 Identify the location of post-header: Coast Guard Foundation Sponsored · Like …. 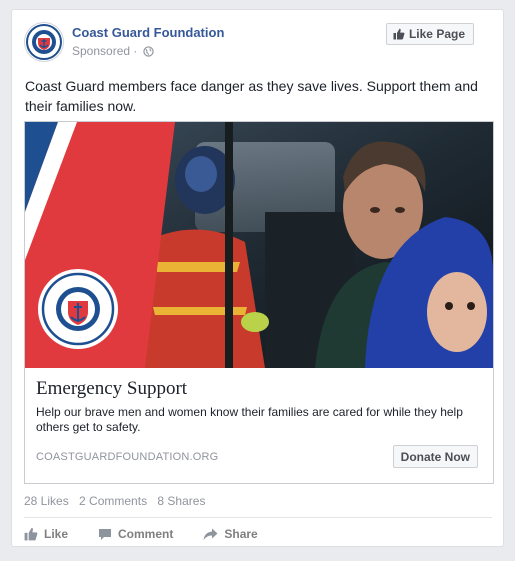
(258, 42).